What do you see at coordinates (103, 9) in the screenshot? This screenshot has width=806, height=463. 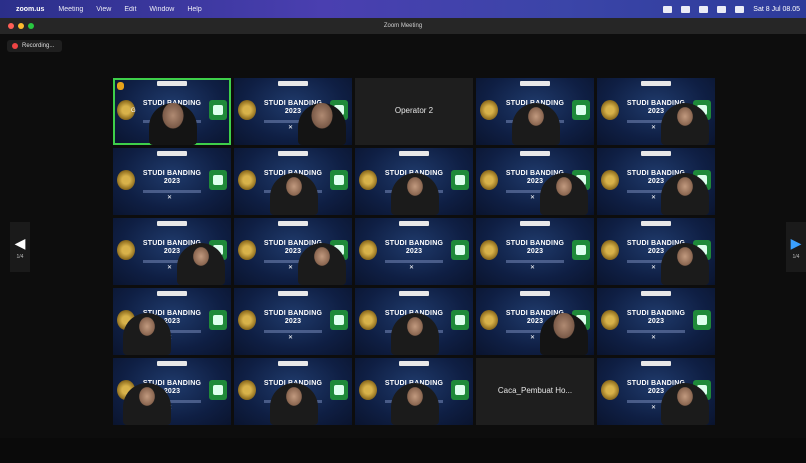 I see `menu-view: View` at bounding box center [103, 9].